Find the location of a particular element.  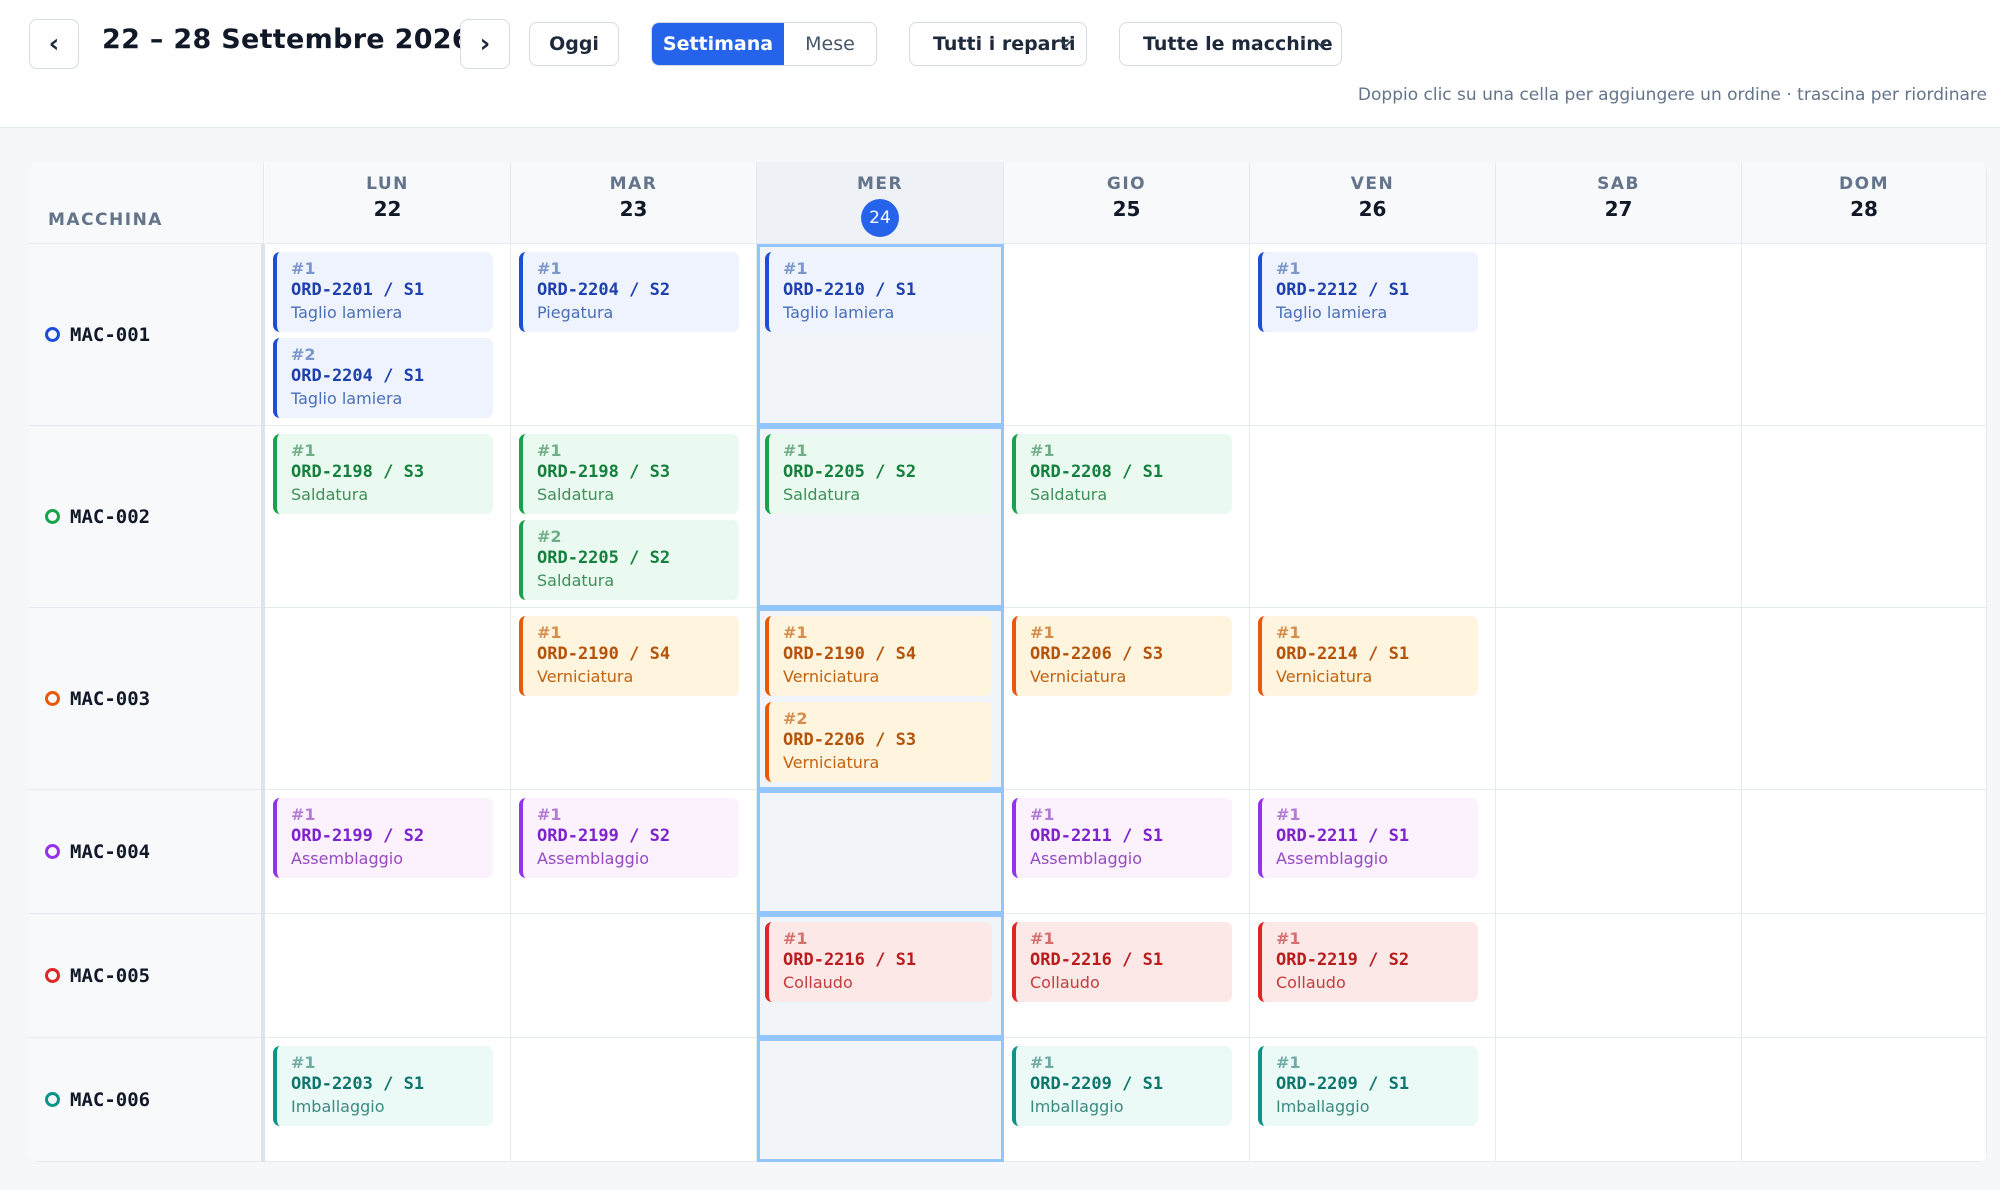

order-card: #1 ORD-2210 / S1 Taglio lamiera is located at coordinates (878, 292).